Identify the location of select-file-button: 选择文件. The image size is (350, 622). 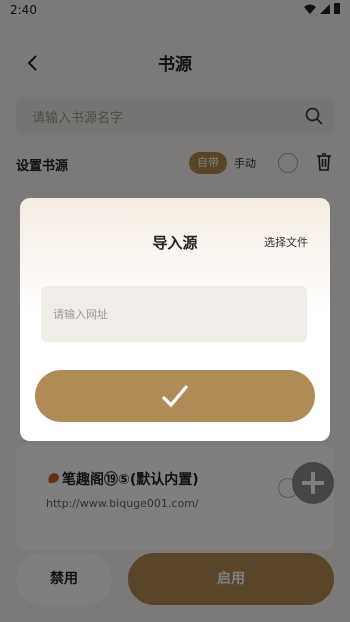
(286, 242).